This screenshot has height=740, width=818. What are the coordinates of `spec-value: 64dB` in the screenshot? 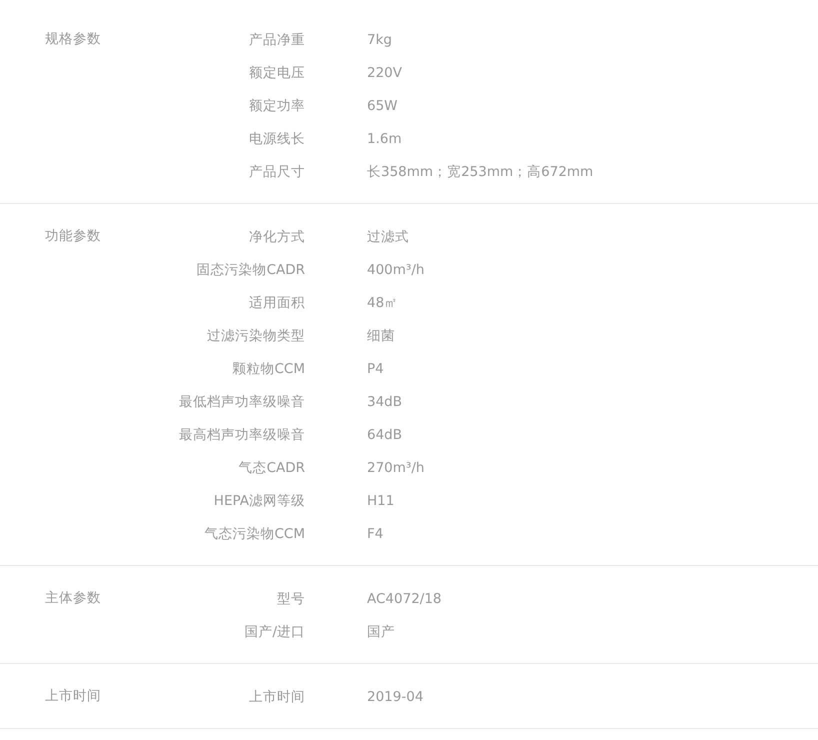 It's located at (385, 434).